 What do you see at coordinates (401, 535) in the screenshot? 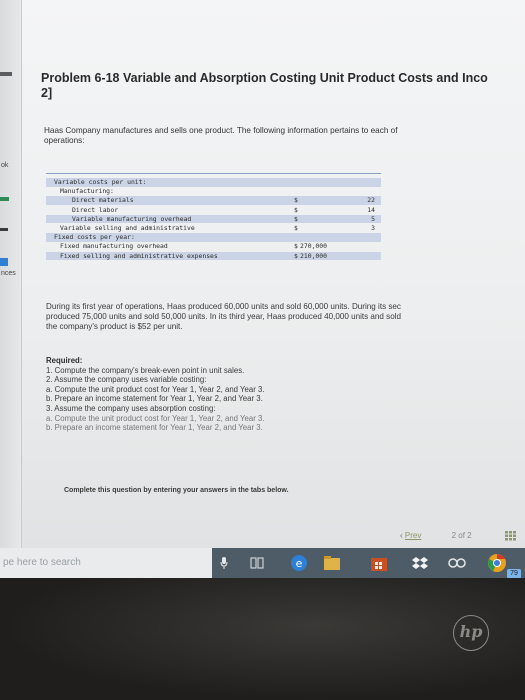
I see `chevron-left-icon: ‹` at bounding box center [401, 535].